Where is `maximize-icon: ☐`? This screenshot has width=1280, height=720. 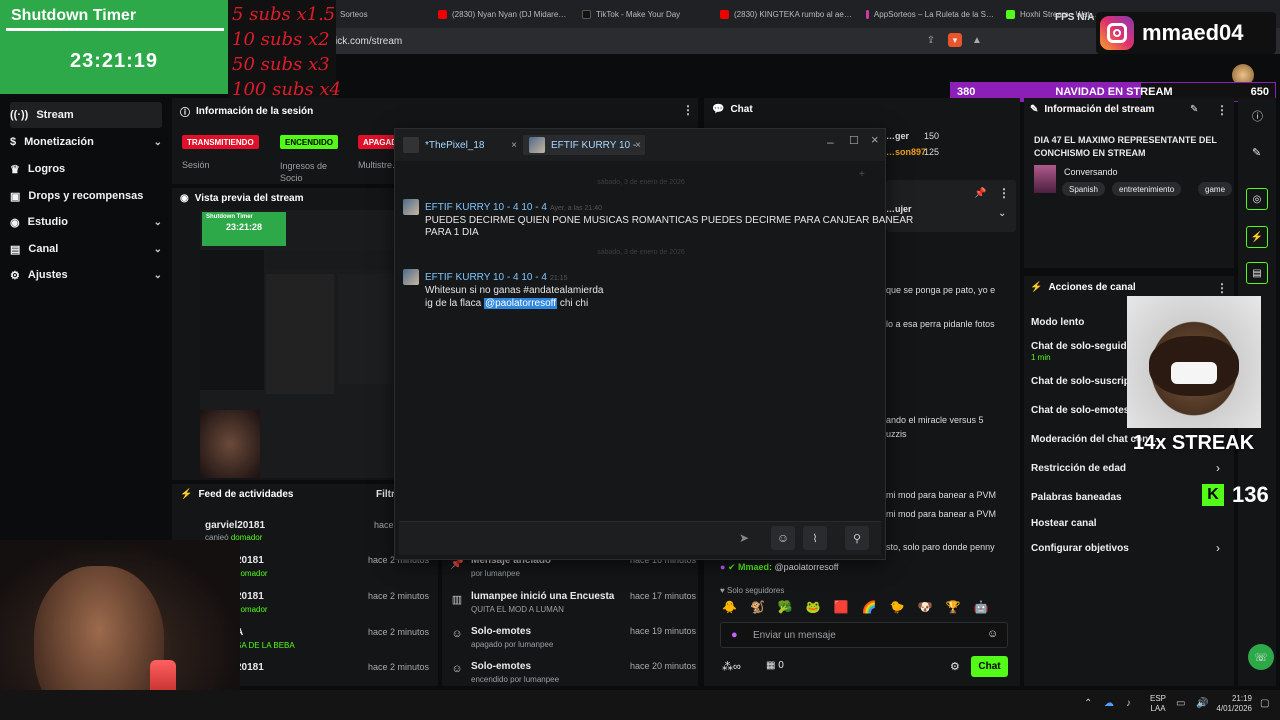 maximize-icon: ☐ is located at coordinates (854, 140).